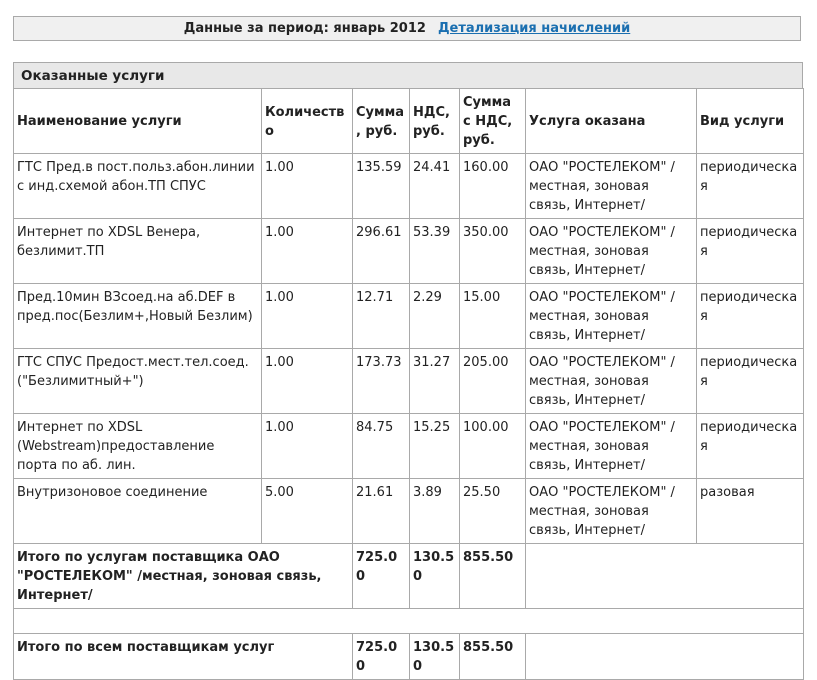  What do you see at coordinates (492, 121) in the screenshot?
I see `col-header-total: Сумма с НДС, руб.` at bounding box center [492, 121].